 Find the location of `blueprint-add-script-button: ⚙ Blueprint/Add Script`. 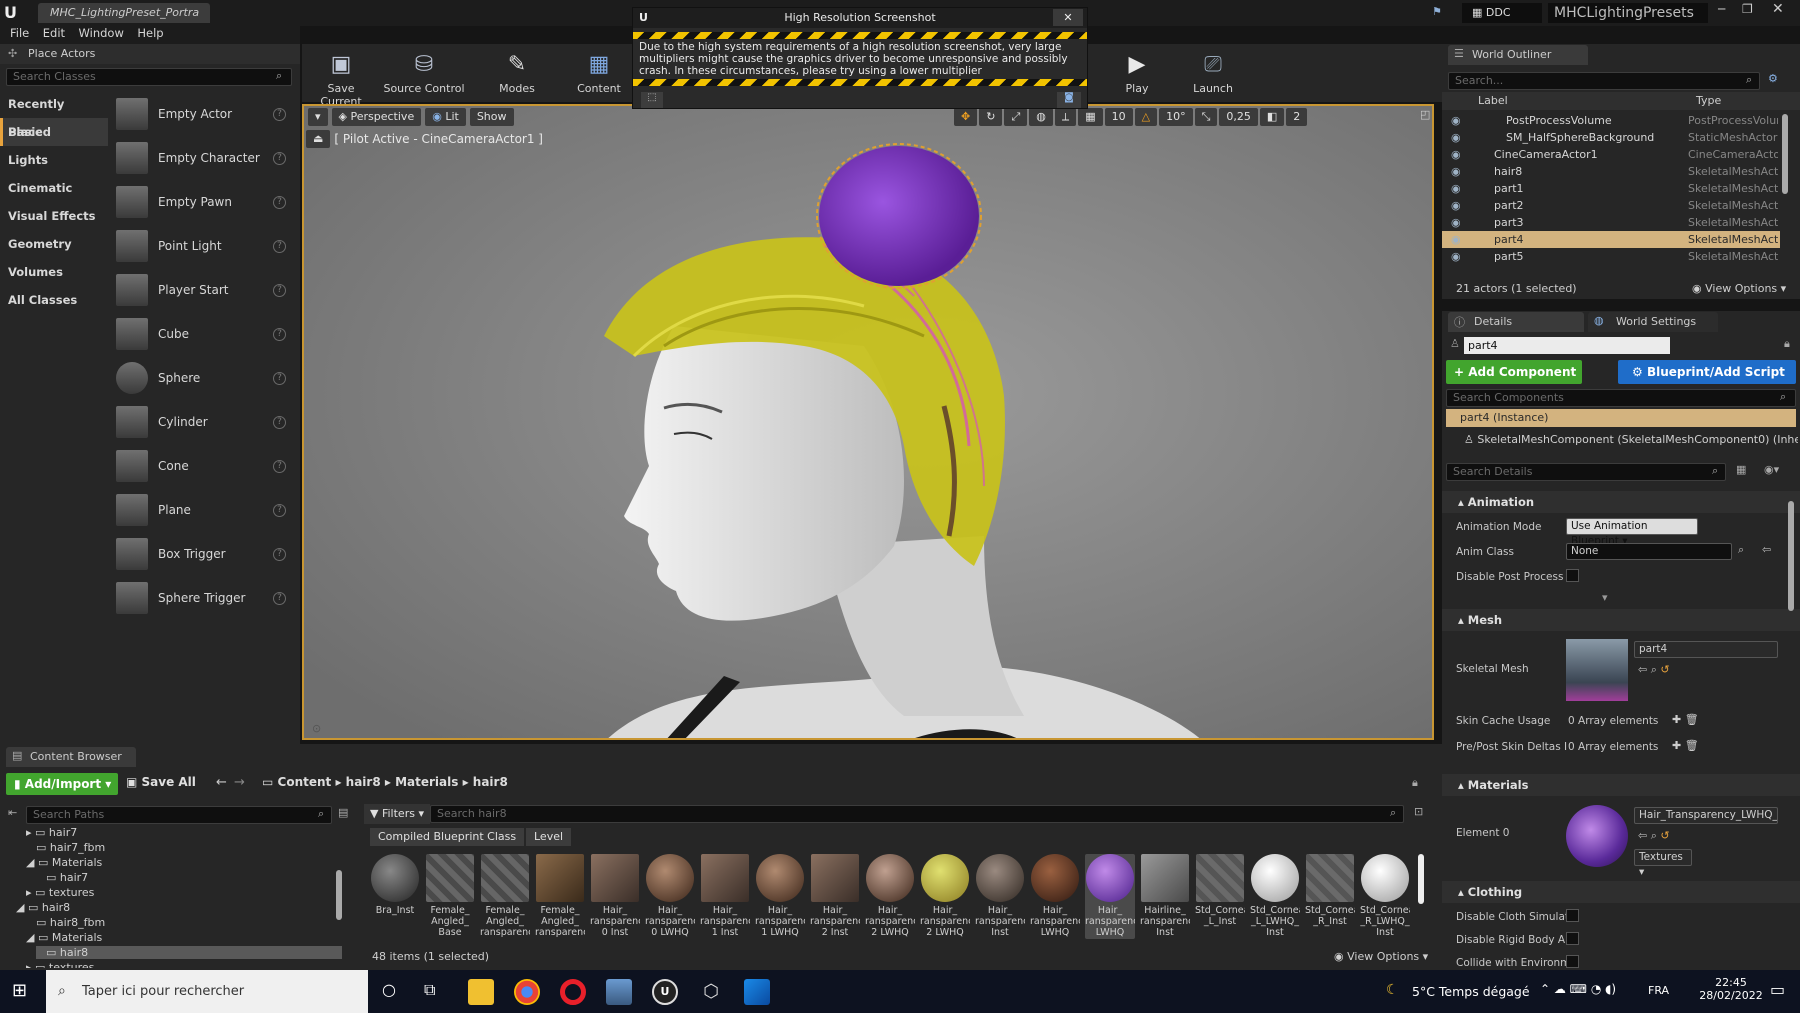

blueprint-add-script-button: ⚙ Blueprint/Add Script is located at coordinates (1707, 372).